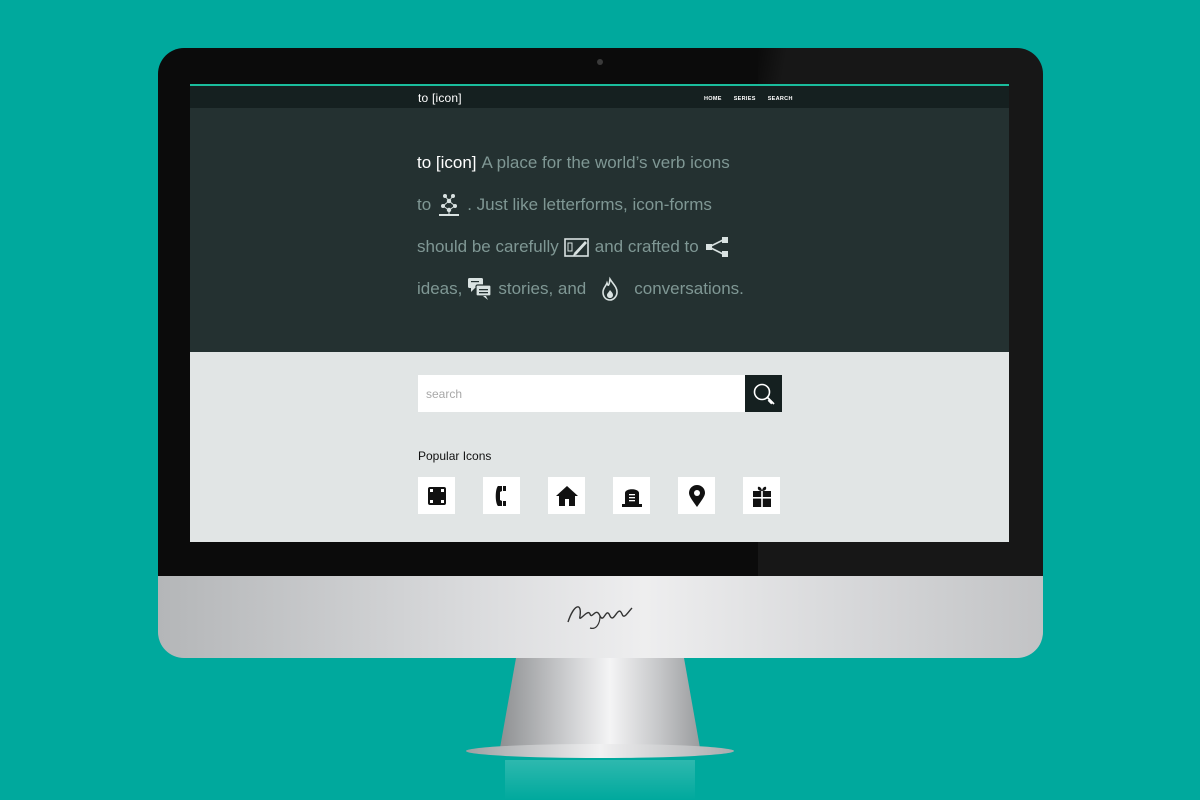 The height and width of the screenshot is (800, 1200). Describe the element at coordinates (480, 289) in the screenshot. I see `chat-bubbles-icon` at that location.